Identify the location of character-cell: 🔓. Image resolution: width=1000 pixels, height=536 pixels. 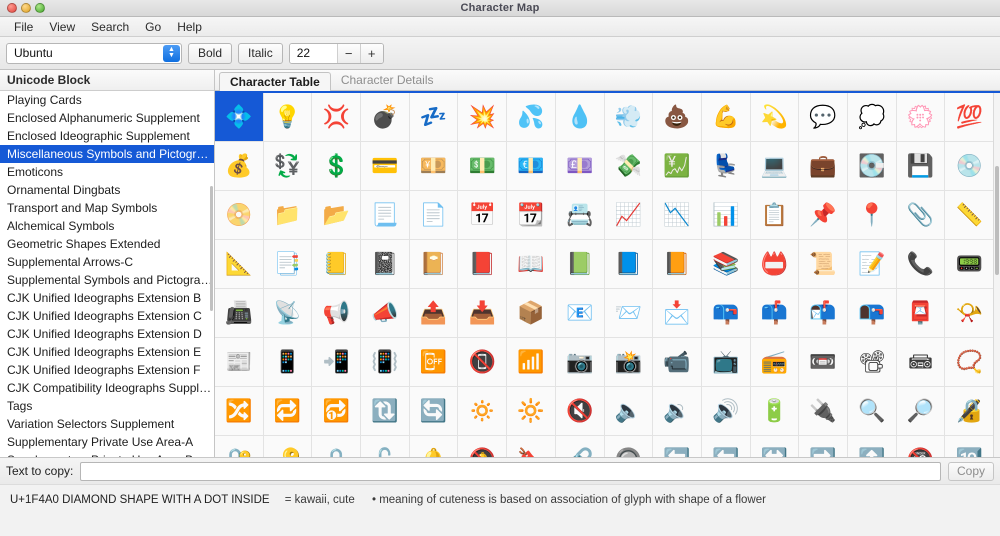
(385, 446).